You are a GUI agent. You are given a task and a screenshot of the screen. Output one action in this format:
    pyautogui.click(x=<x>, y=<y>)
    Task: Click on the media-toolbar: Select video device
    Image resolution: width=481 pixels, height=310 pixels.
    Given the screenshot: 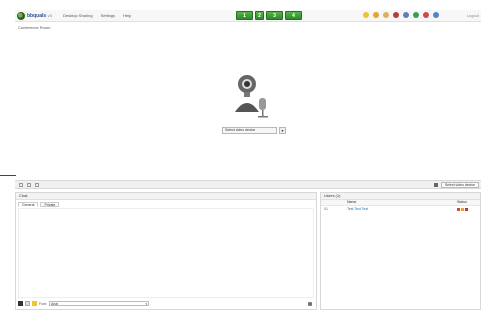 What is the action you would take?
    pyautogui.click(x=248, y=184)
    